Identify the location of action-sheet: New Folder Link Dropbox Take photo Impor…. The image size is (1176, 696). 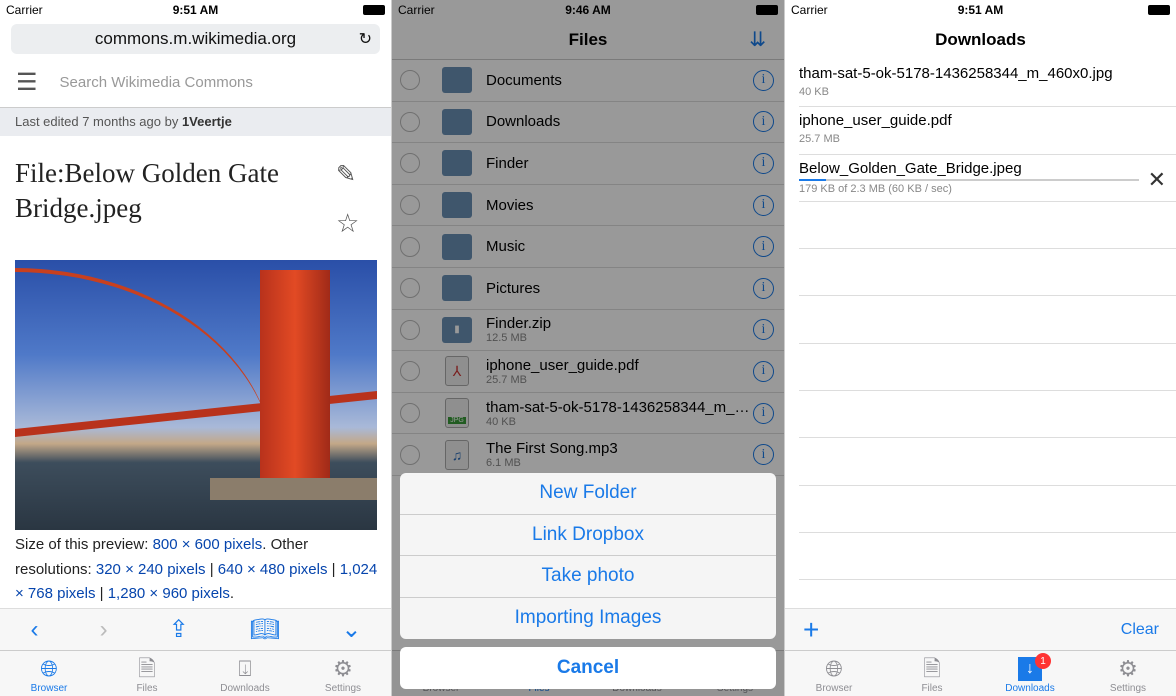
(588, 556).